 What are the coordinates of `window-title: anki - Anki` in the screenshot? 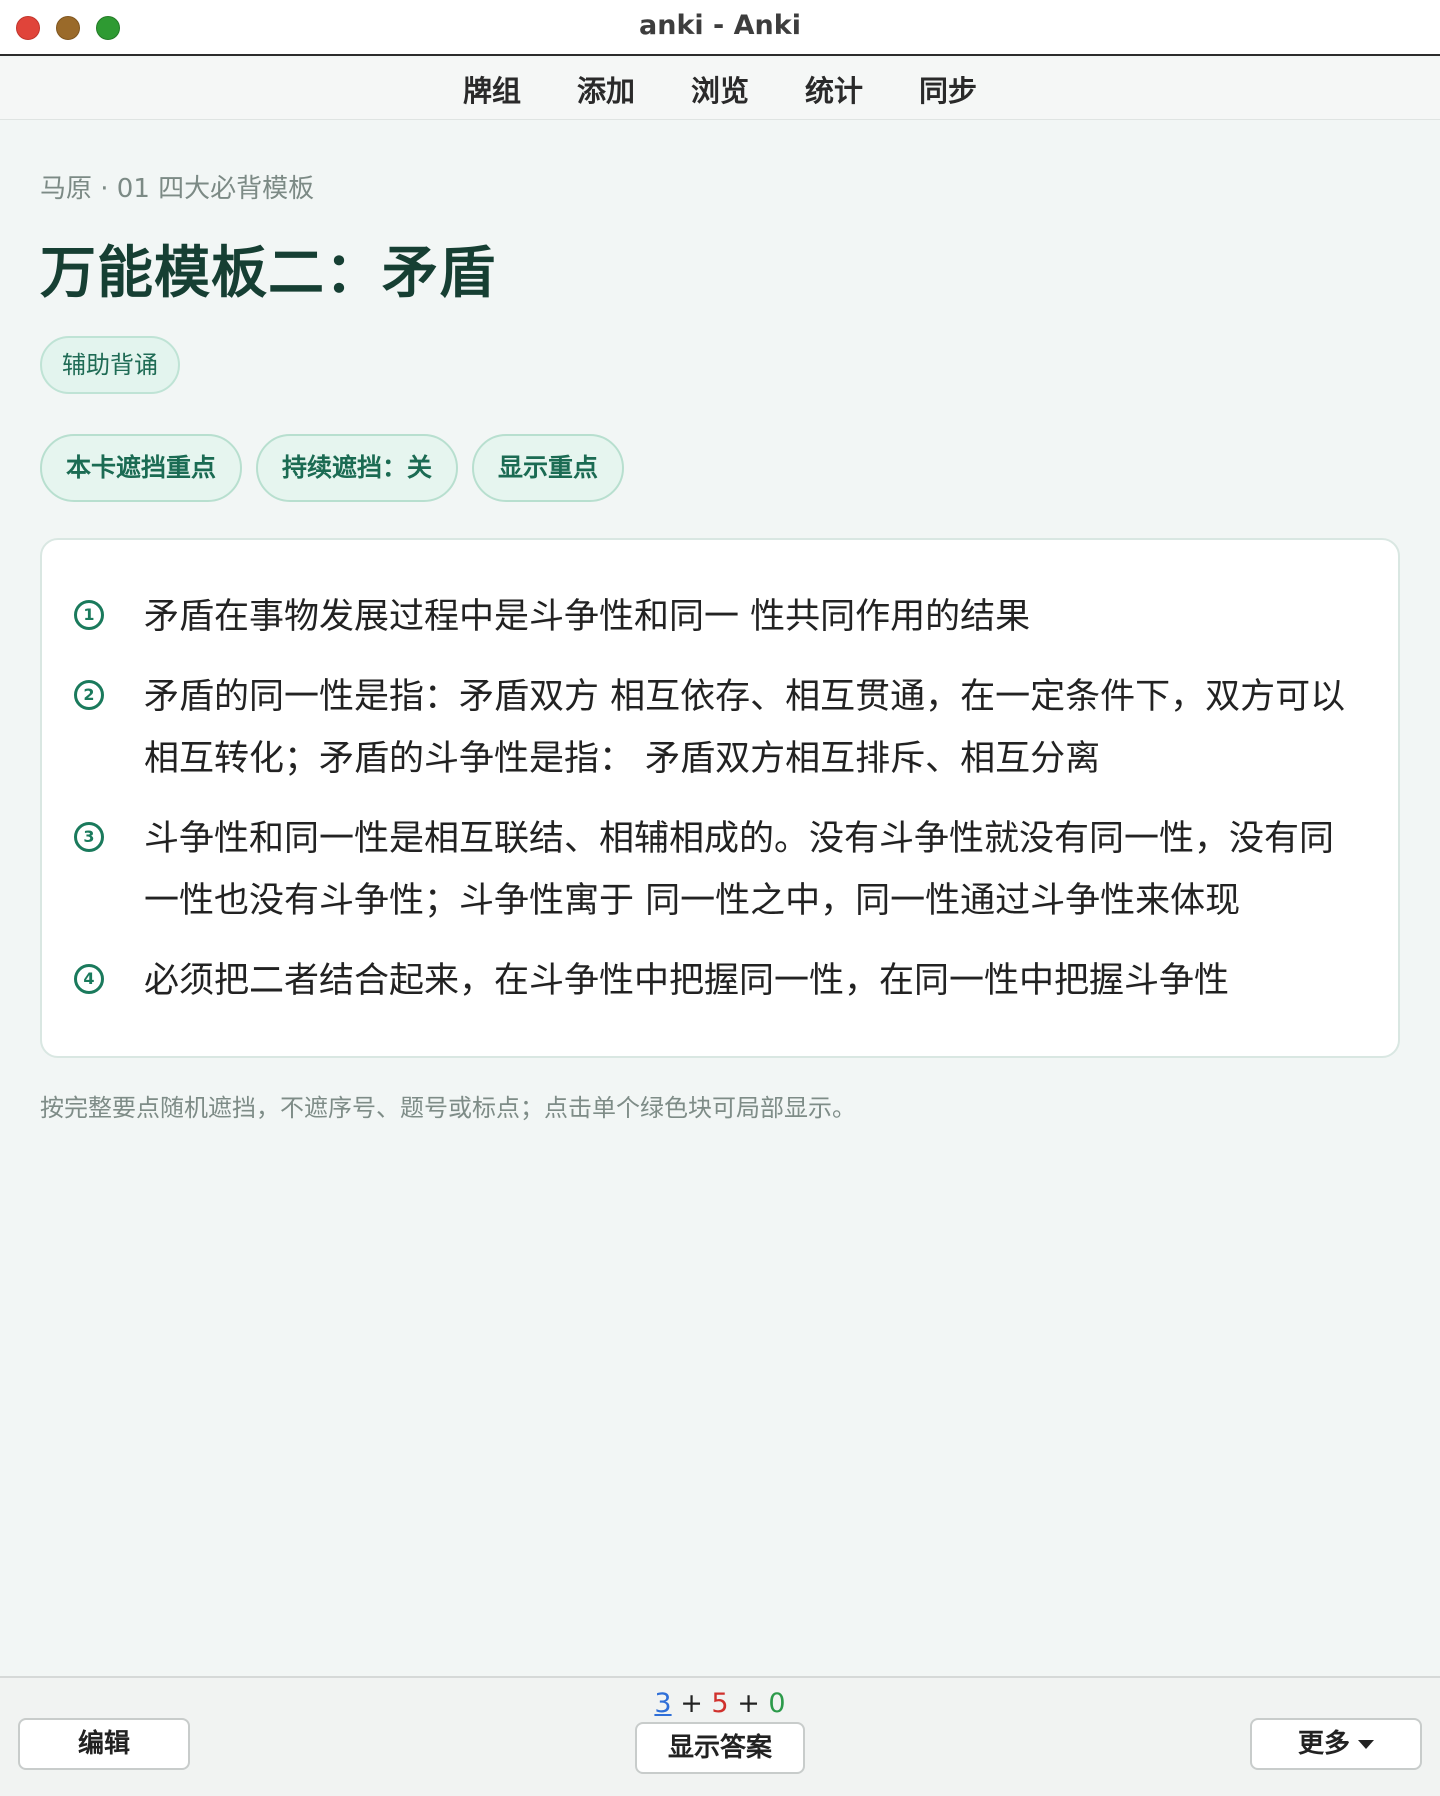 It's located at (720, 25).